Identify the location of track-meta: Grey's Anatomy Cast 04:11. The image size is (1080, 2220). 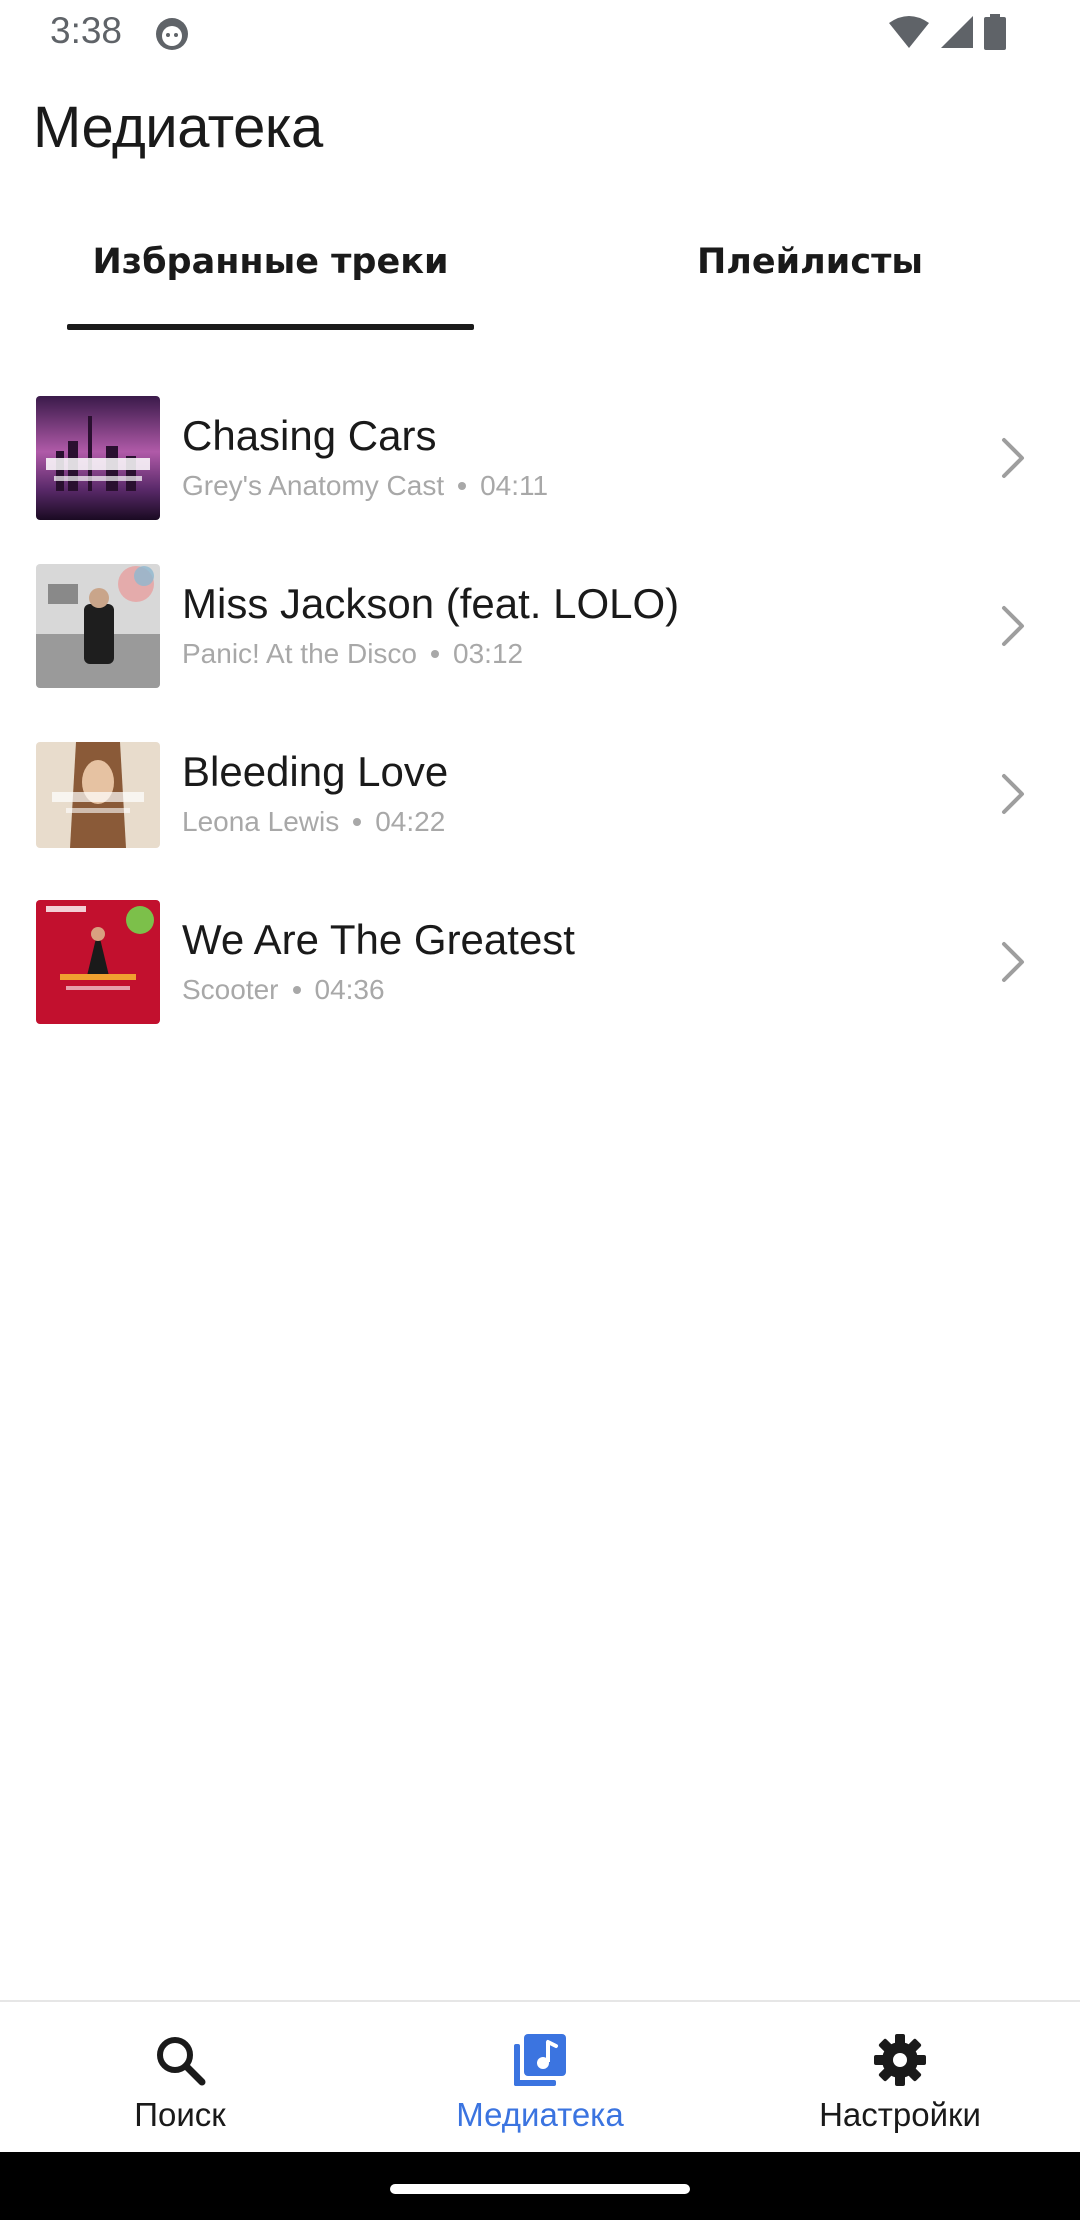
(365, 486).